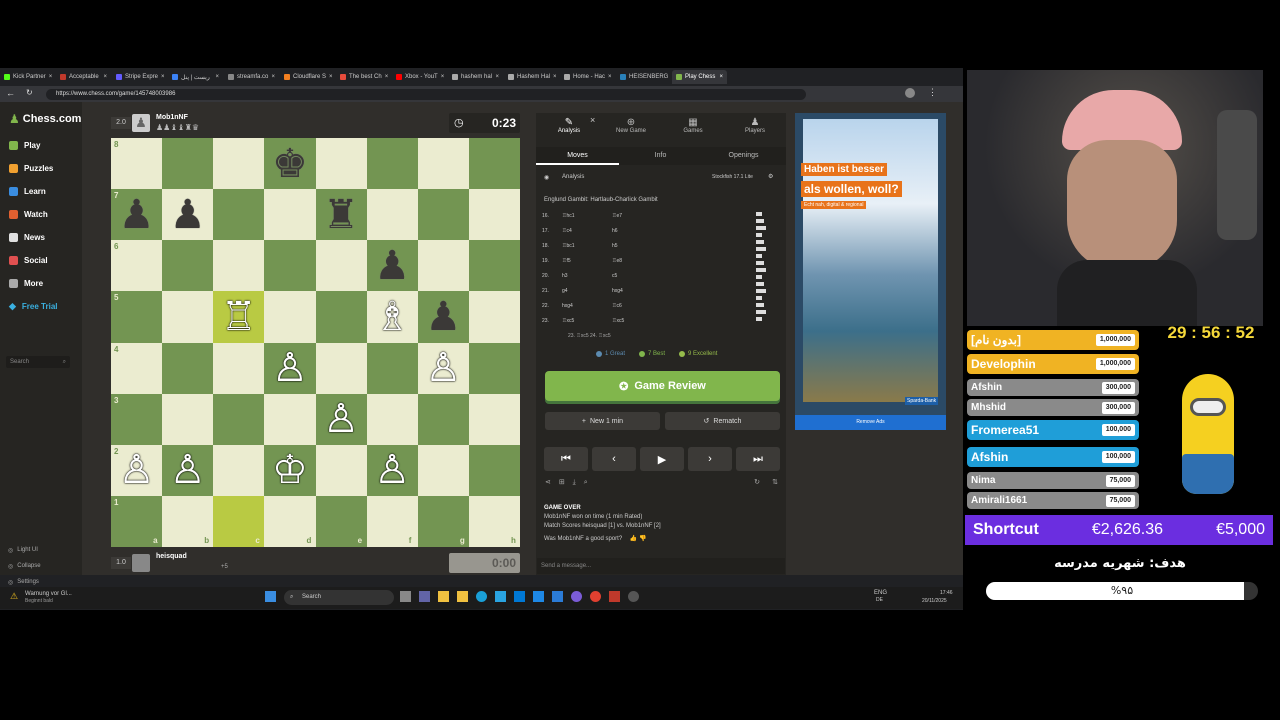 Image resolution: width=1280 pixels, height=720 pixels. I want to click on edge-icon, so click(481, 596).